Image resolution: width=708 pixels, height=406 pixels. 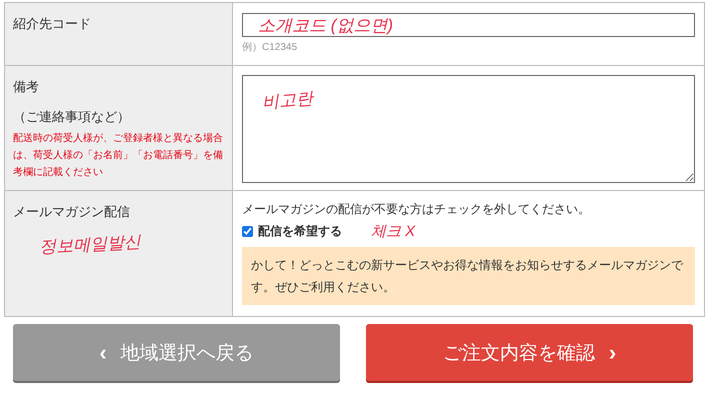 What do you see at coordinates (270, 47) in the screenshot?
I see `example-hint: 例）C12345` at bounding box center [270, 47].